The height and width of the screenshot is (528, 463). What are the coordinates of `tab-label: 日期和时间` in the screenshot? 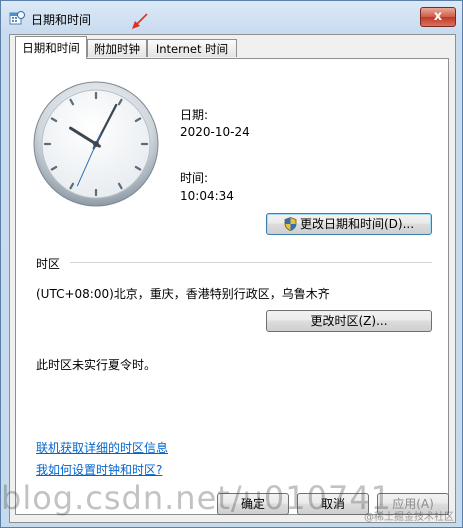 It's located at (51, 48).